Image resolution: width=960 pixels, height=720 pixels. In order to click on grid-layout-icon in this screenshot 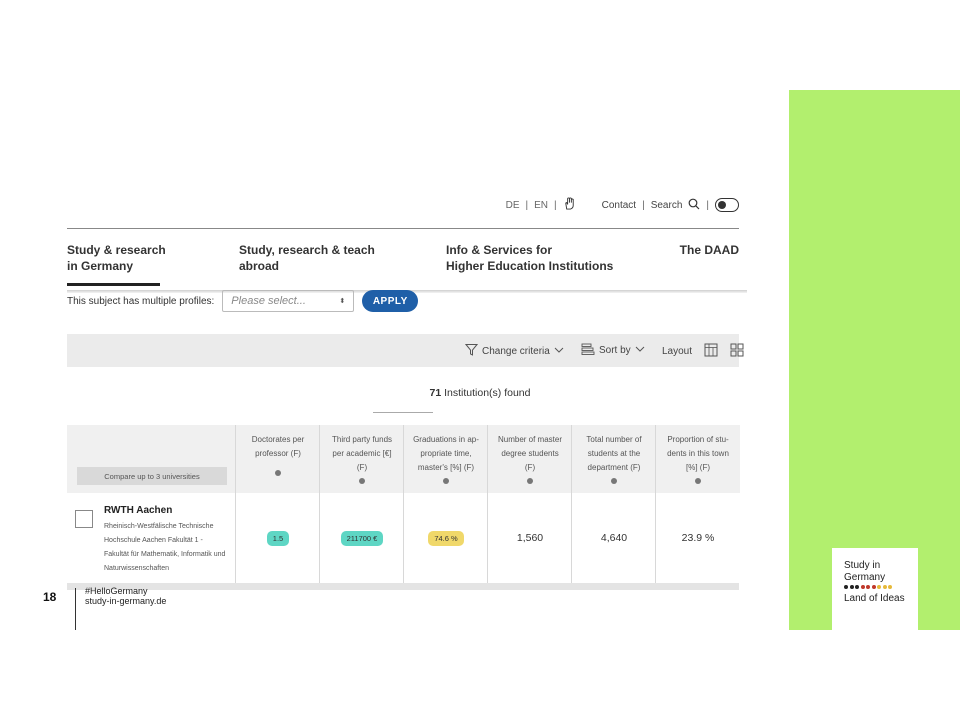, I will do `click(737, 351)`.